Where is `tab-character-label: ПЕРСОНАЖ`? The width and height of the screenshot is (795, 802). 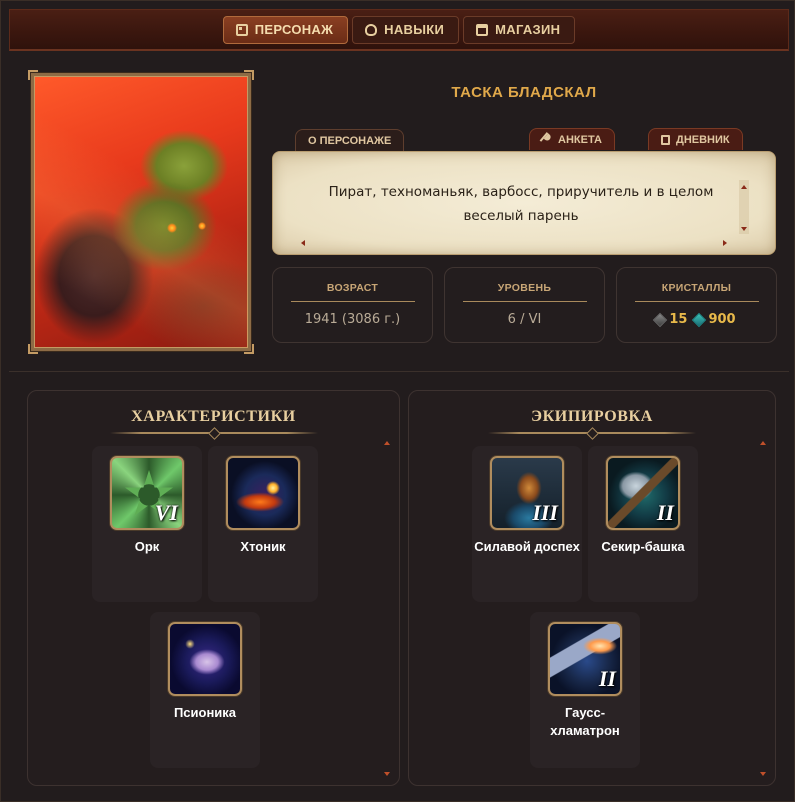
tab-character-label: ПЕРСОНАЖ is located at coordinates (294, 29).